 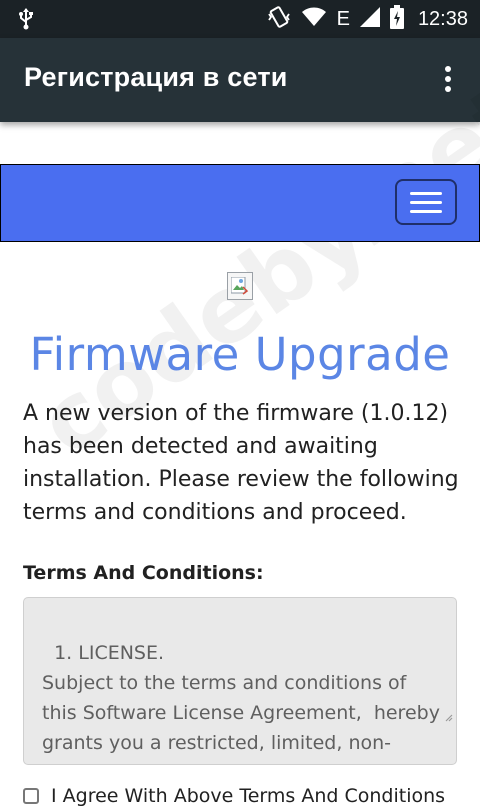 I want to click on broken-image-icon, so click(x=240, y=286).